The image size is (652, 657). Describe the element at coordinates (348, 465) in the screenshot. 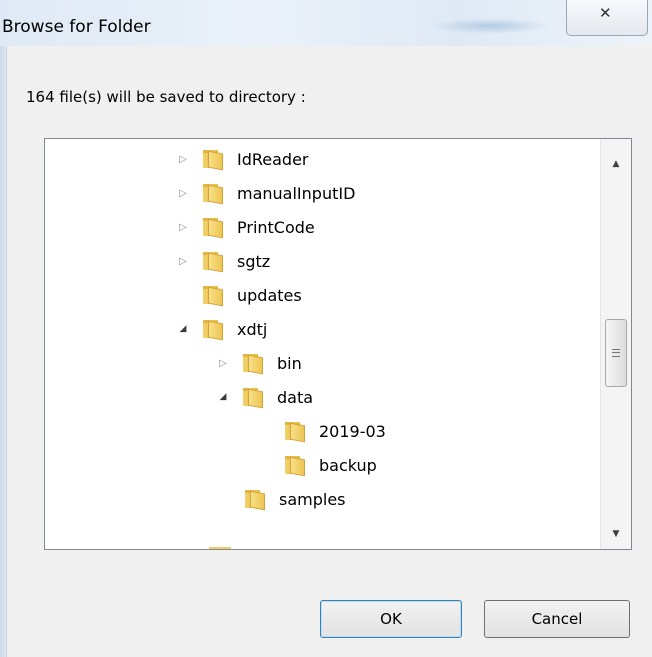

I see `tree-item-label: backup` at that location.